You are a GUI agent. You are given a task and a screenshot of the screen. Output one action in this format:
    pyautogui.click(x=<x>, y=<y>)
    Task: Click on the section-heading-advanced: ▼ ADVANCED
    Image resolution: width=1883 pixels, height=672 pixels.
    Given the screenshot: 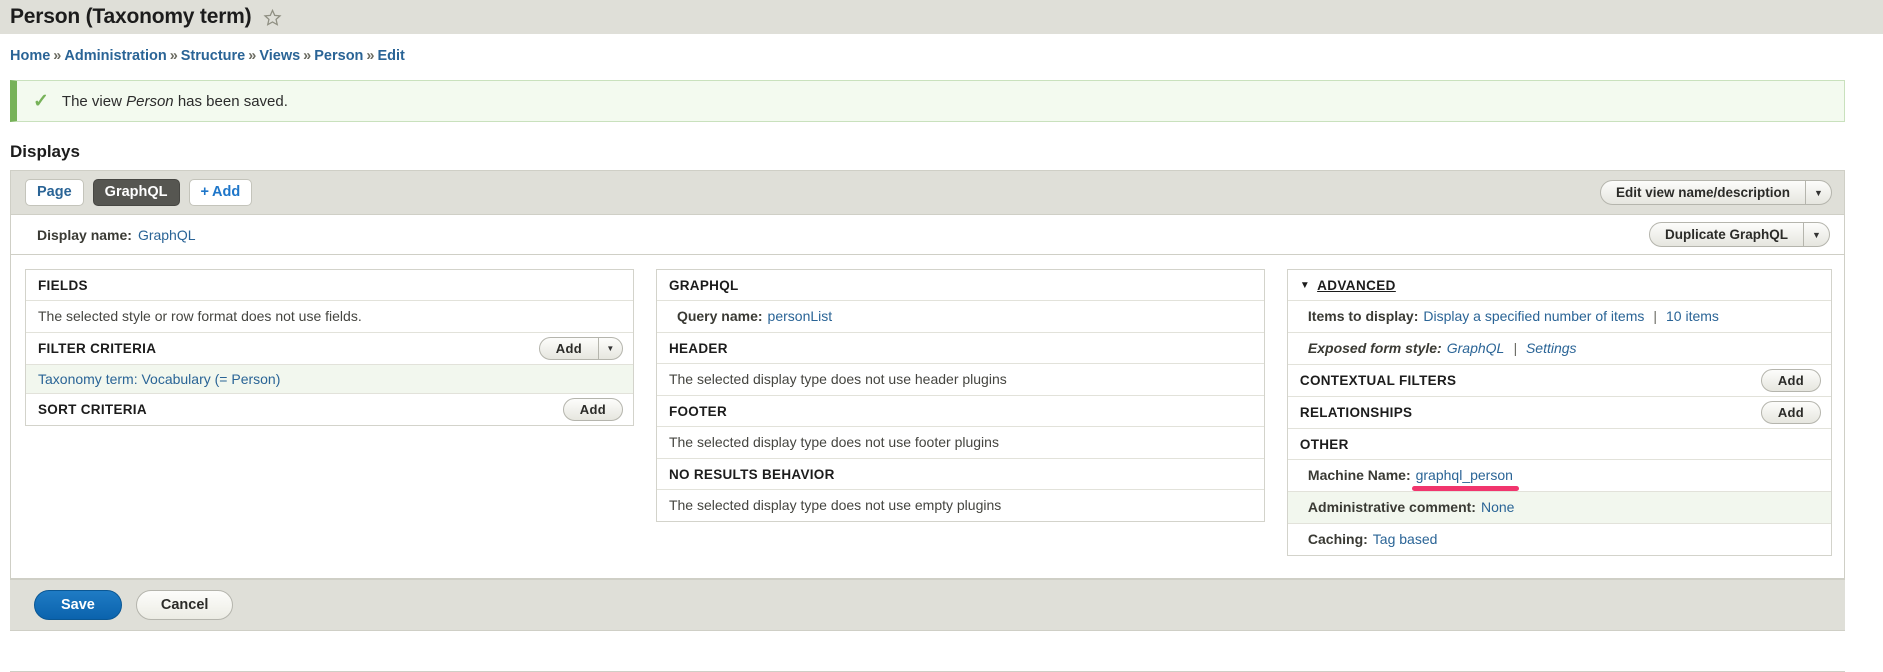 What is the action you would take?
    pyautogui.click(x=1559, y=285)
    